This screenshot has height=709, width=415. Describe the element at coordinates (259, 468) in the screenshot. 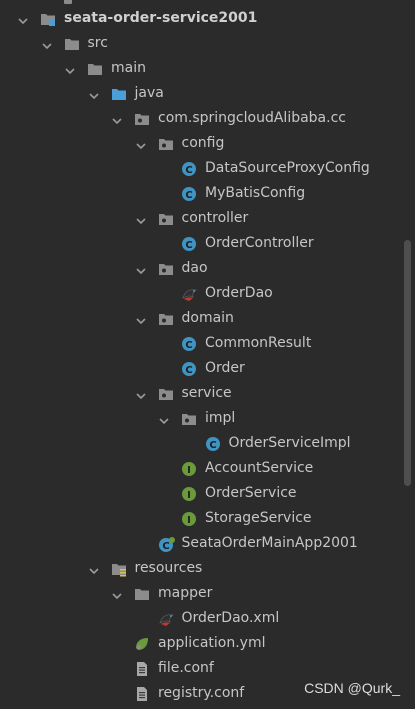

I see `tree-node-label: AccountService` at that location.